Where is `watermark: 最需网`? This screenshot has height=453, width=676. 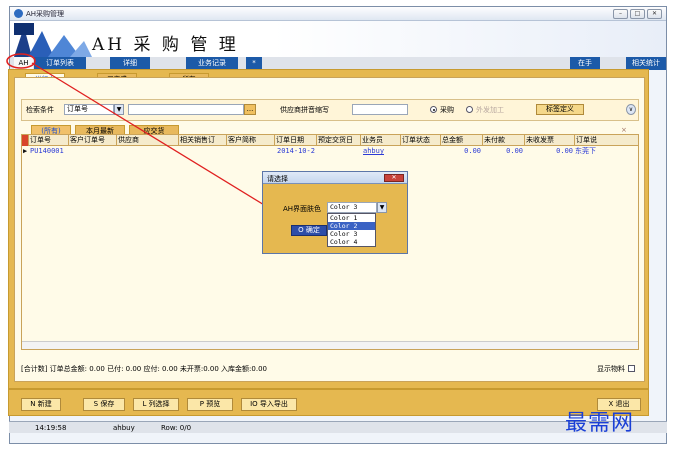 watermark: 最需网 is located at coordinates (600, 423).